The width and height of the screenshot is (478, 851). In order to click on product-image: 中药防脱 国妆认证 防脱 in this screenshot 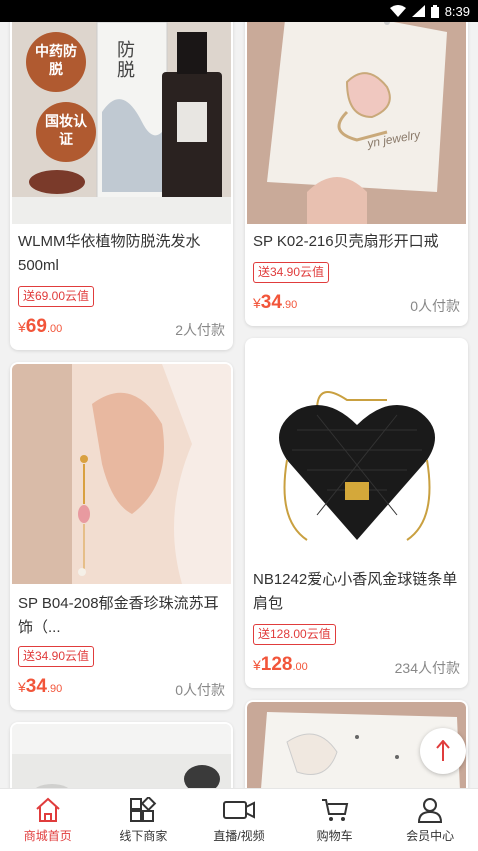, I will do `click(121, 112)`.